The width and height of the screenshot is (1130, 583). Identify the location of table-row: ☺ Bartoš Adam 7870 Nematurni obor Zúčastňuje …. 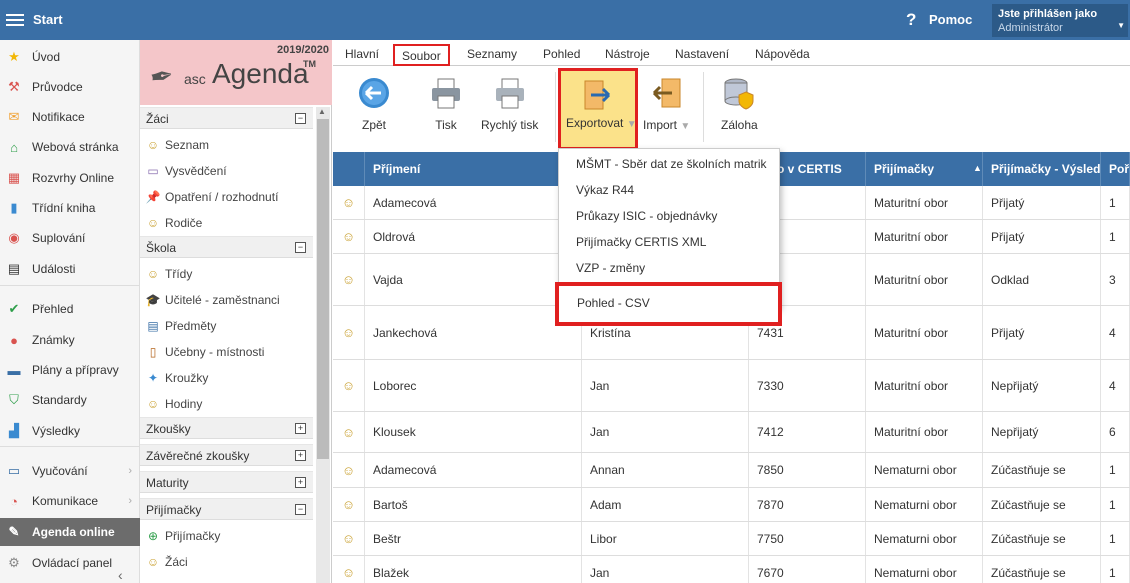
(731, 505).